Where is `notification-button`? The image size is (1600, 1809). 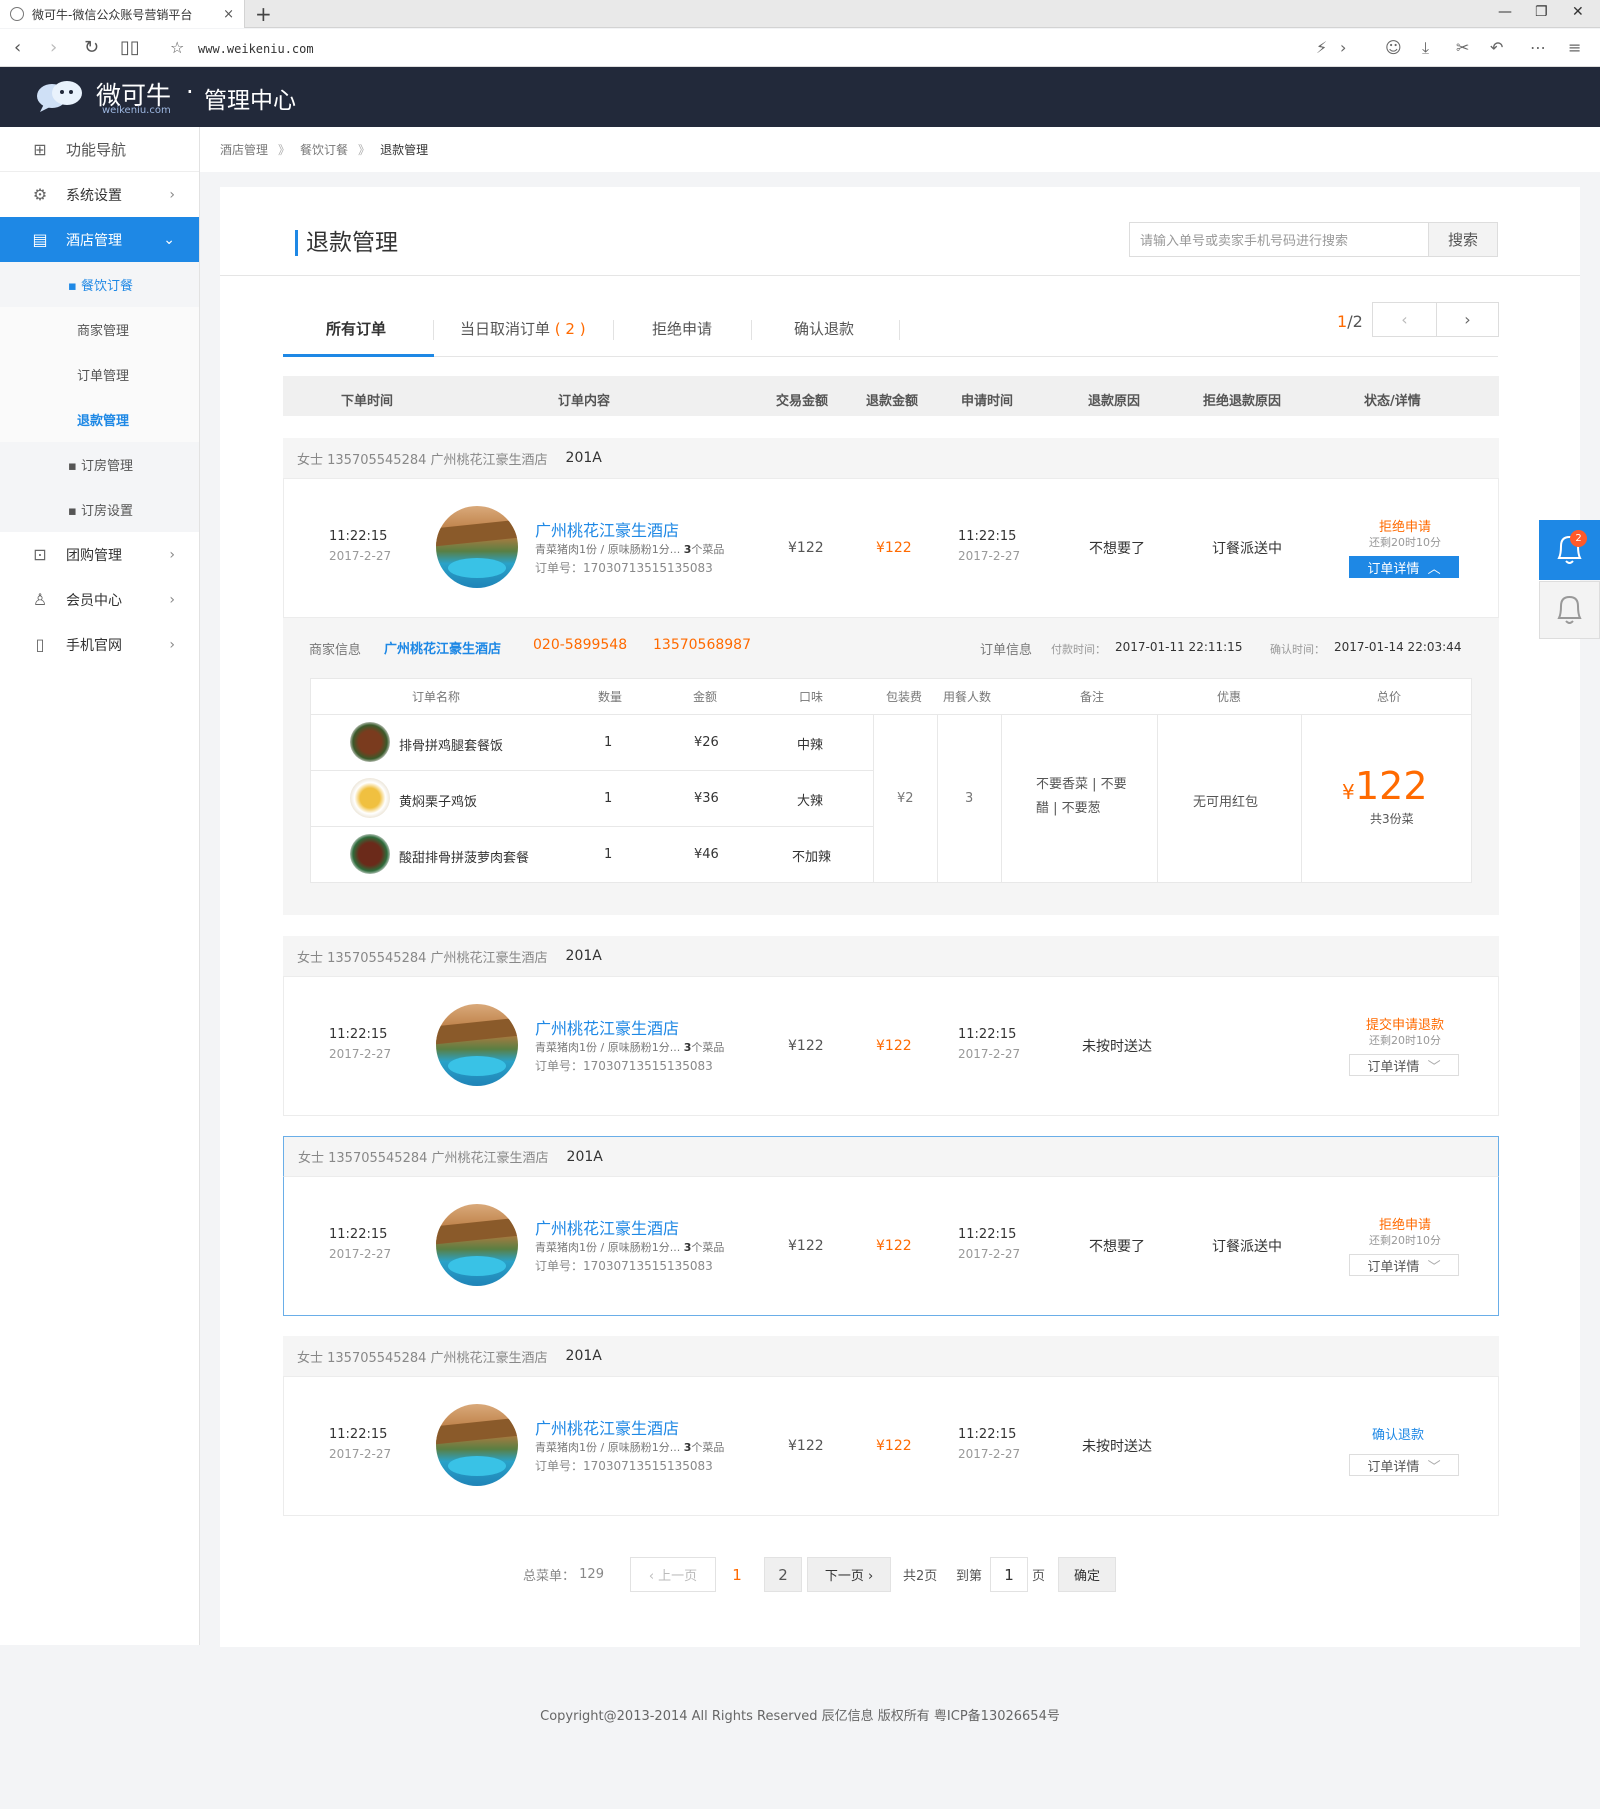
notification-button is located at coordinates (1569, 550).